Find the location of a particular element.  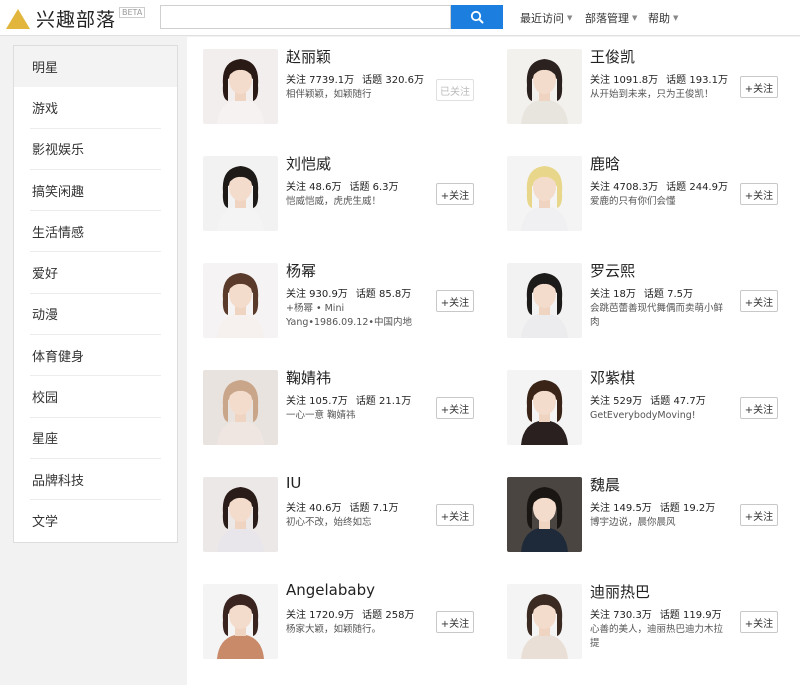

sidebar-item-film: 影视娱乐 is located at coordinates (95, 149).